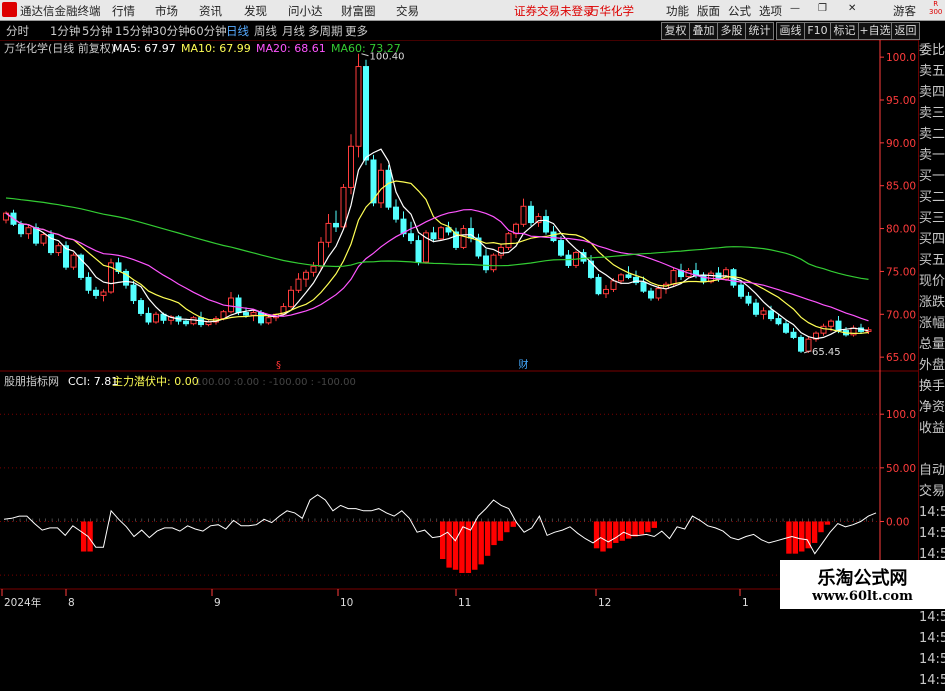 The image size is (945, 691). I want to click on app-title: 通达信金融终端, so click(60, 11).